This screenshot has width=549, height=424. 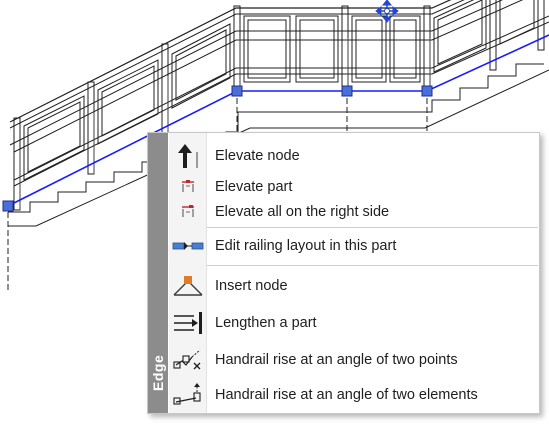 What do you see at coordinates (158, 273) in the screenshot?
I see `menu-category-strip: Edge` at bounding box center [158, 273].